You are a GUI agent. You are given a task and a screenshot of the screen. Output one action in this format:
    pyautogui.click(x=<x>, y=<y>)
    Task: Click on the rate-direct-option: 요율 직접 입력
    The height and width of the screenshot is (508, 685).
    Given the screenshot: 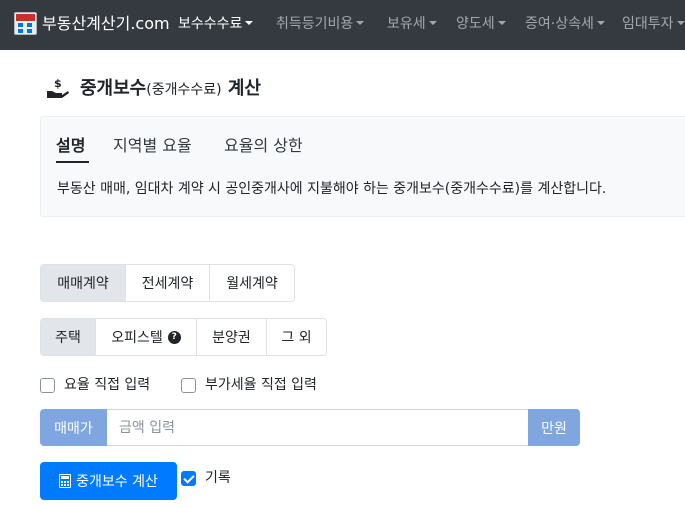 What is the action you would take?
    pyautogui.click(x=95, y=385)
    